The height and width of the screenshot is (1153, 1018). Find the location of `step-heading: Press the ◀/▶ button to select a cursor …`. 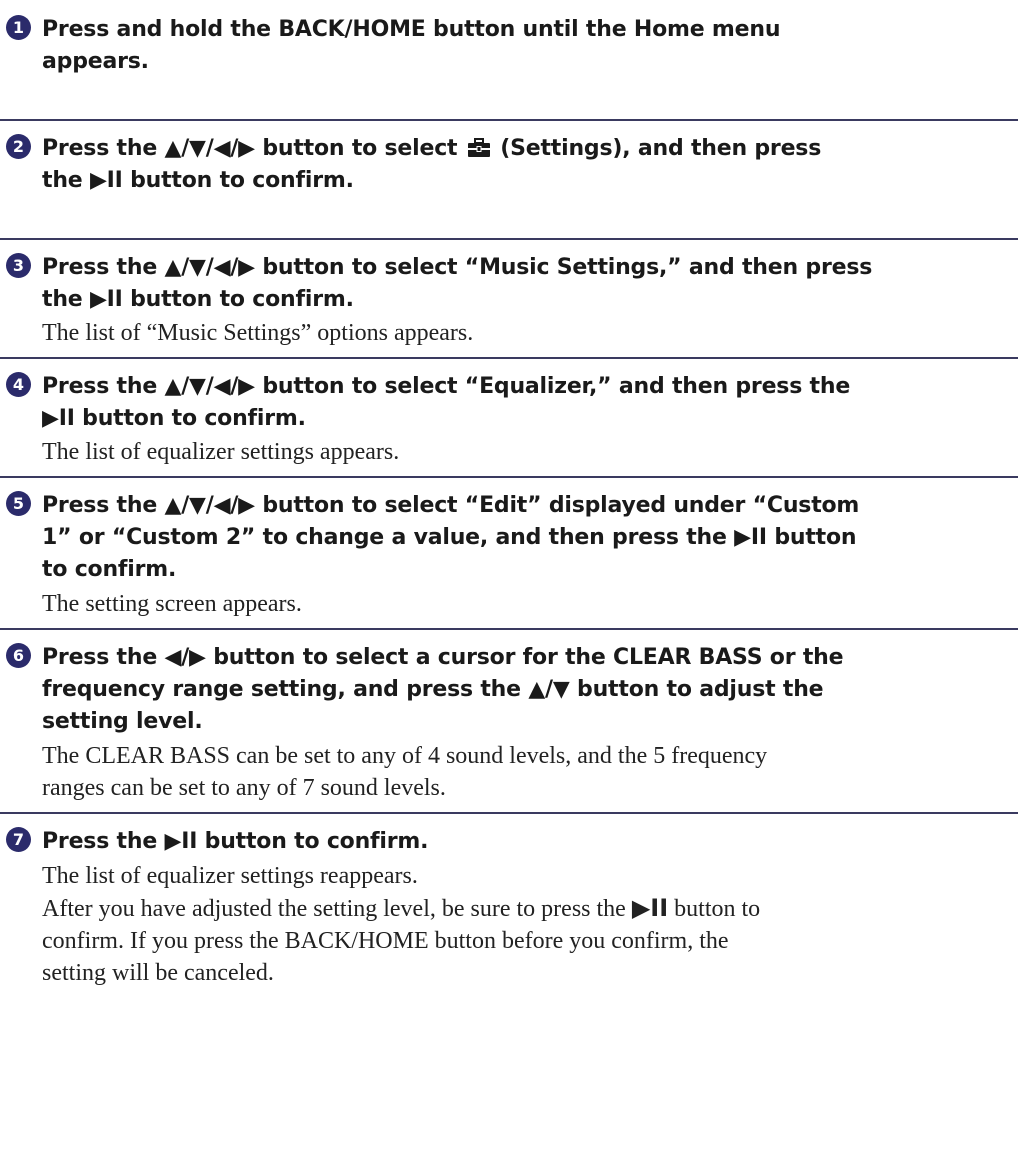

step-heading: Press the ◀/▶ button to select a cursor … is located at coordinates (528, 690).